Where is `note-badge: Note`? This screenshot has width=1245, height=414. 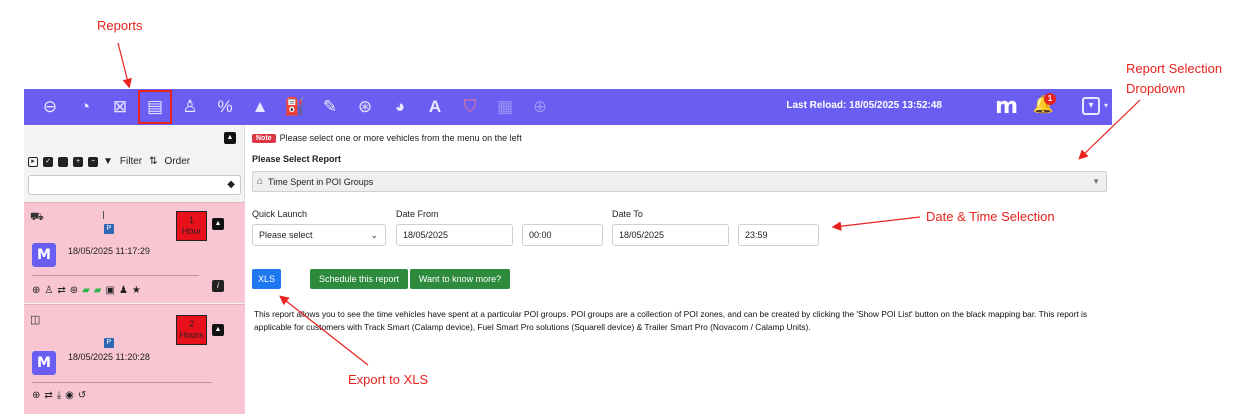 note-badge: Note is located at coordinates (264, 138).